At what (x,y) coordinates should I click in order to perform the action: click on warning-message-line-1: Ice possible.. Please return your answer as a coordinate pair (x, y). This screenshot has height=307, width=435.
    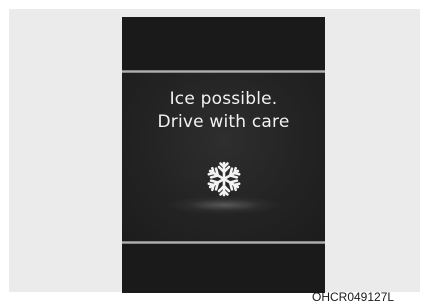
    Looking at the image, I should click on (223, 99).